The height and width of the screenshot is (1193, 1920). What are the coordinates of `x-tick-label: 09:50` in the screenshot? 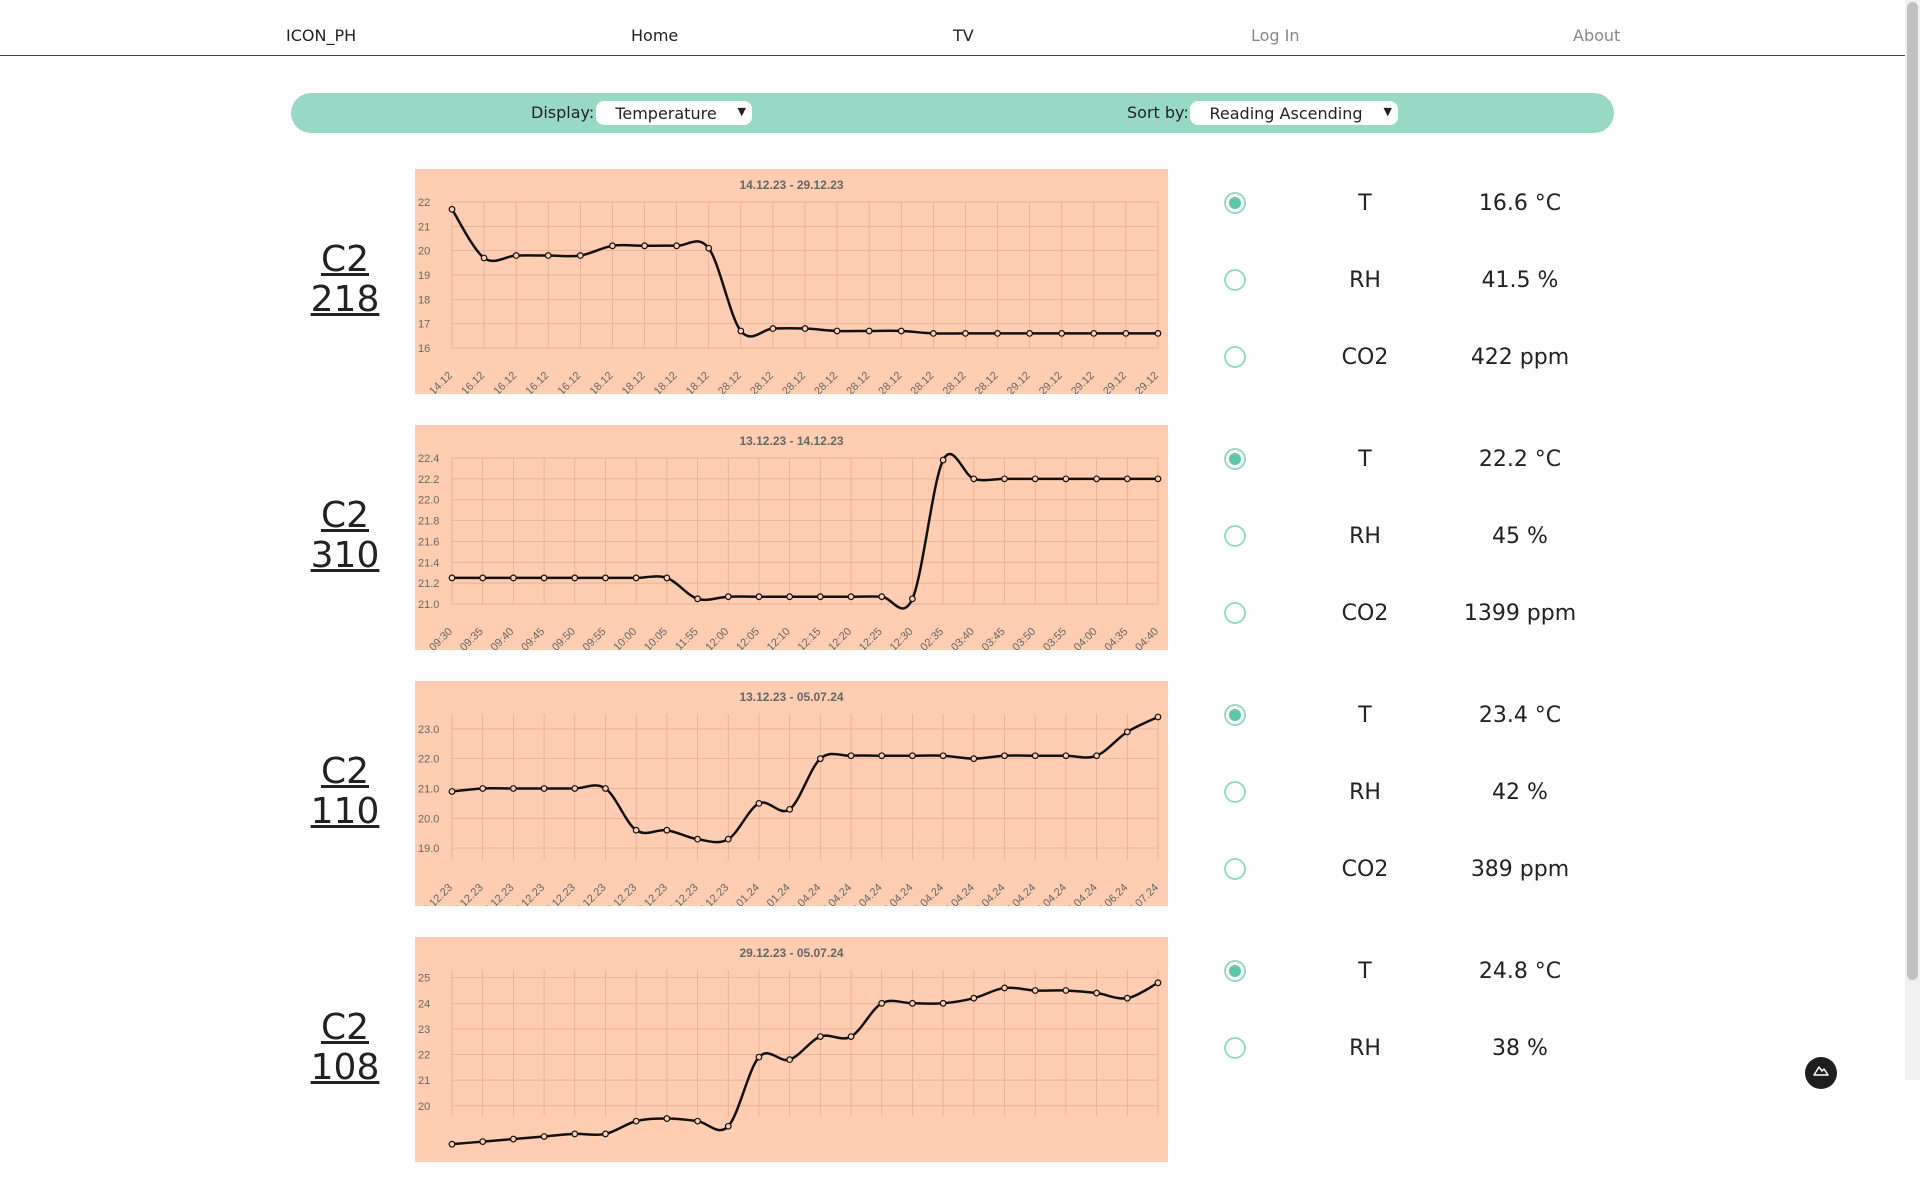 It's located at (564, 638).